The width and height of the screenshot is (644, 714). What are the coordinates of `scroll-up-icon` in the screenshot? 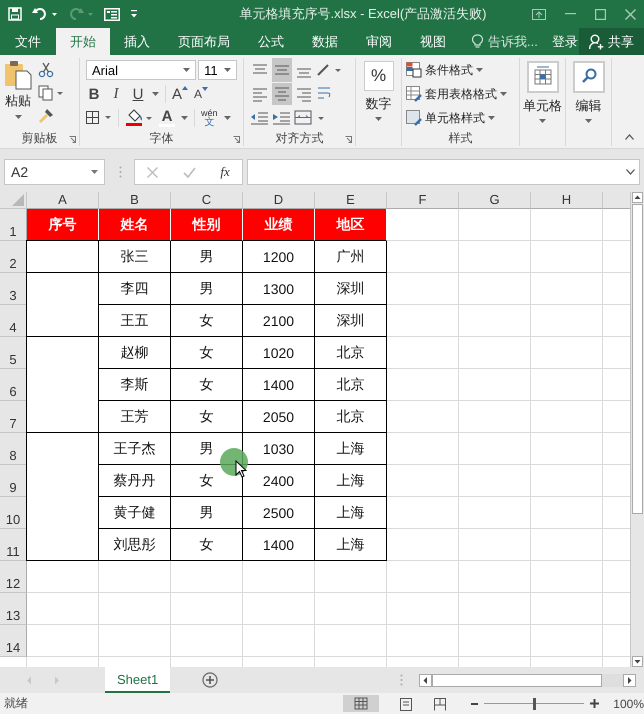 It's located at (637, 197).